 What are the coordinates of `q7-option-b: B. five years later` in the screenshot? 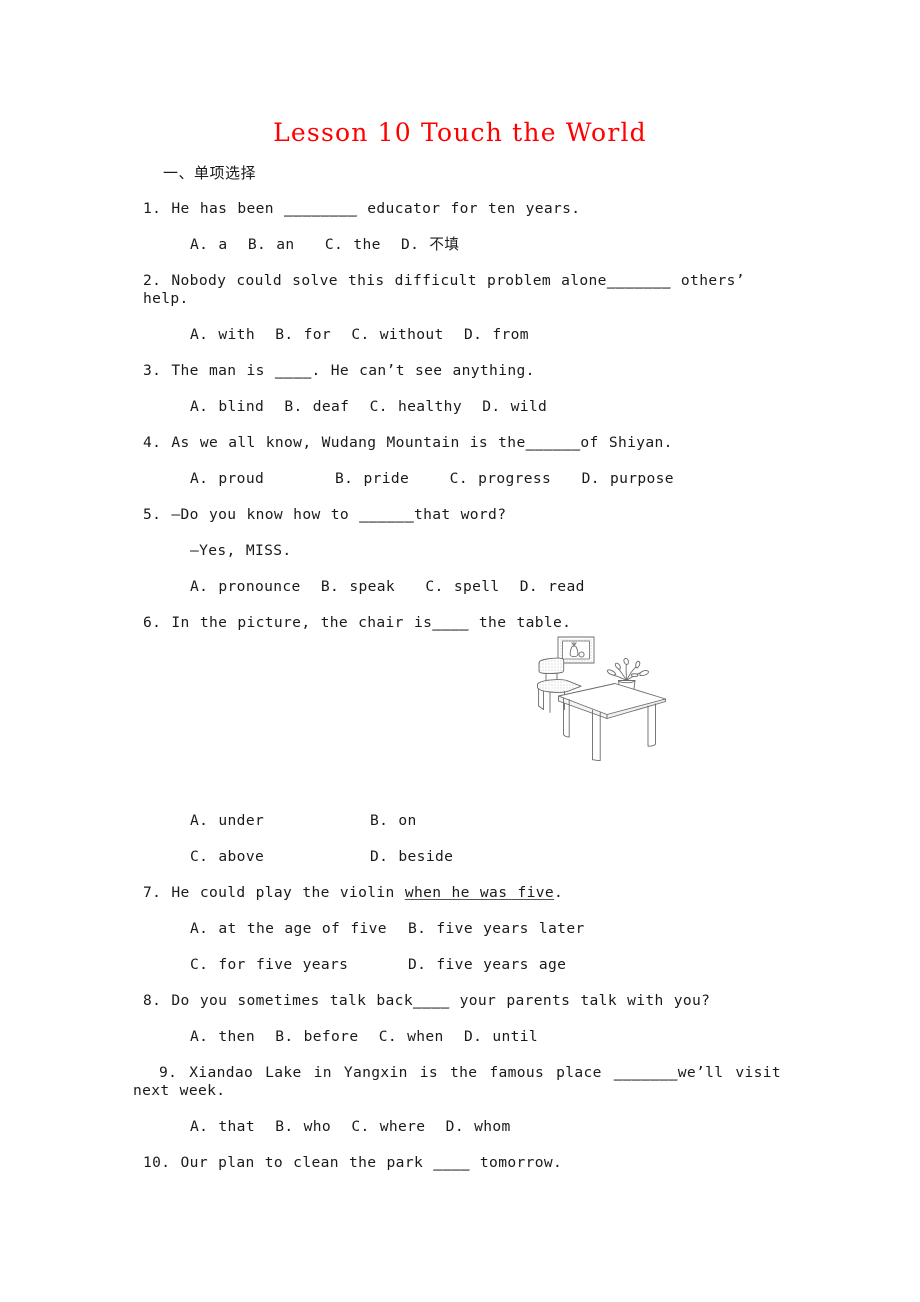 It's located at (496, 929).